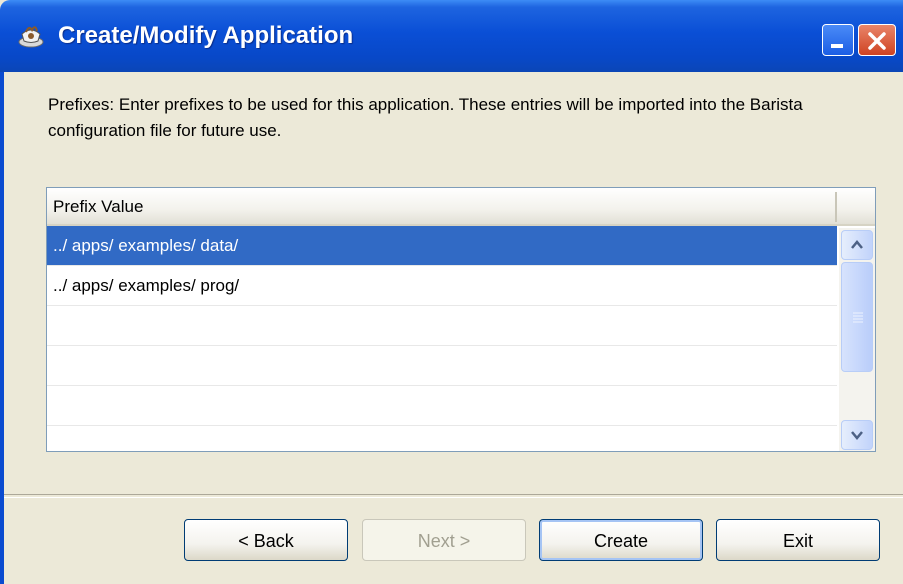 The image size is (903, 584). I want to click on chevron-down-icon, so click(857, 435).